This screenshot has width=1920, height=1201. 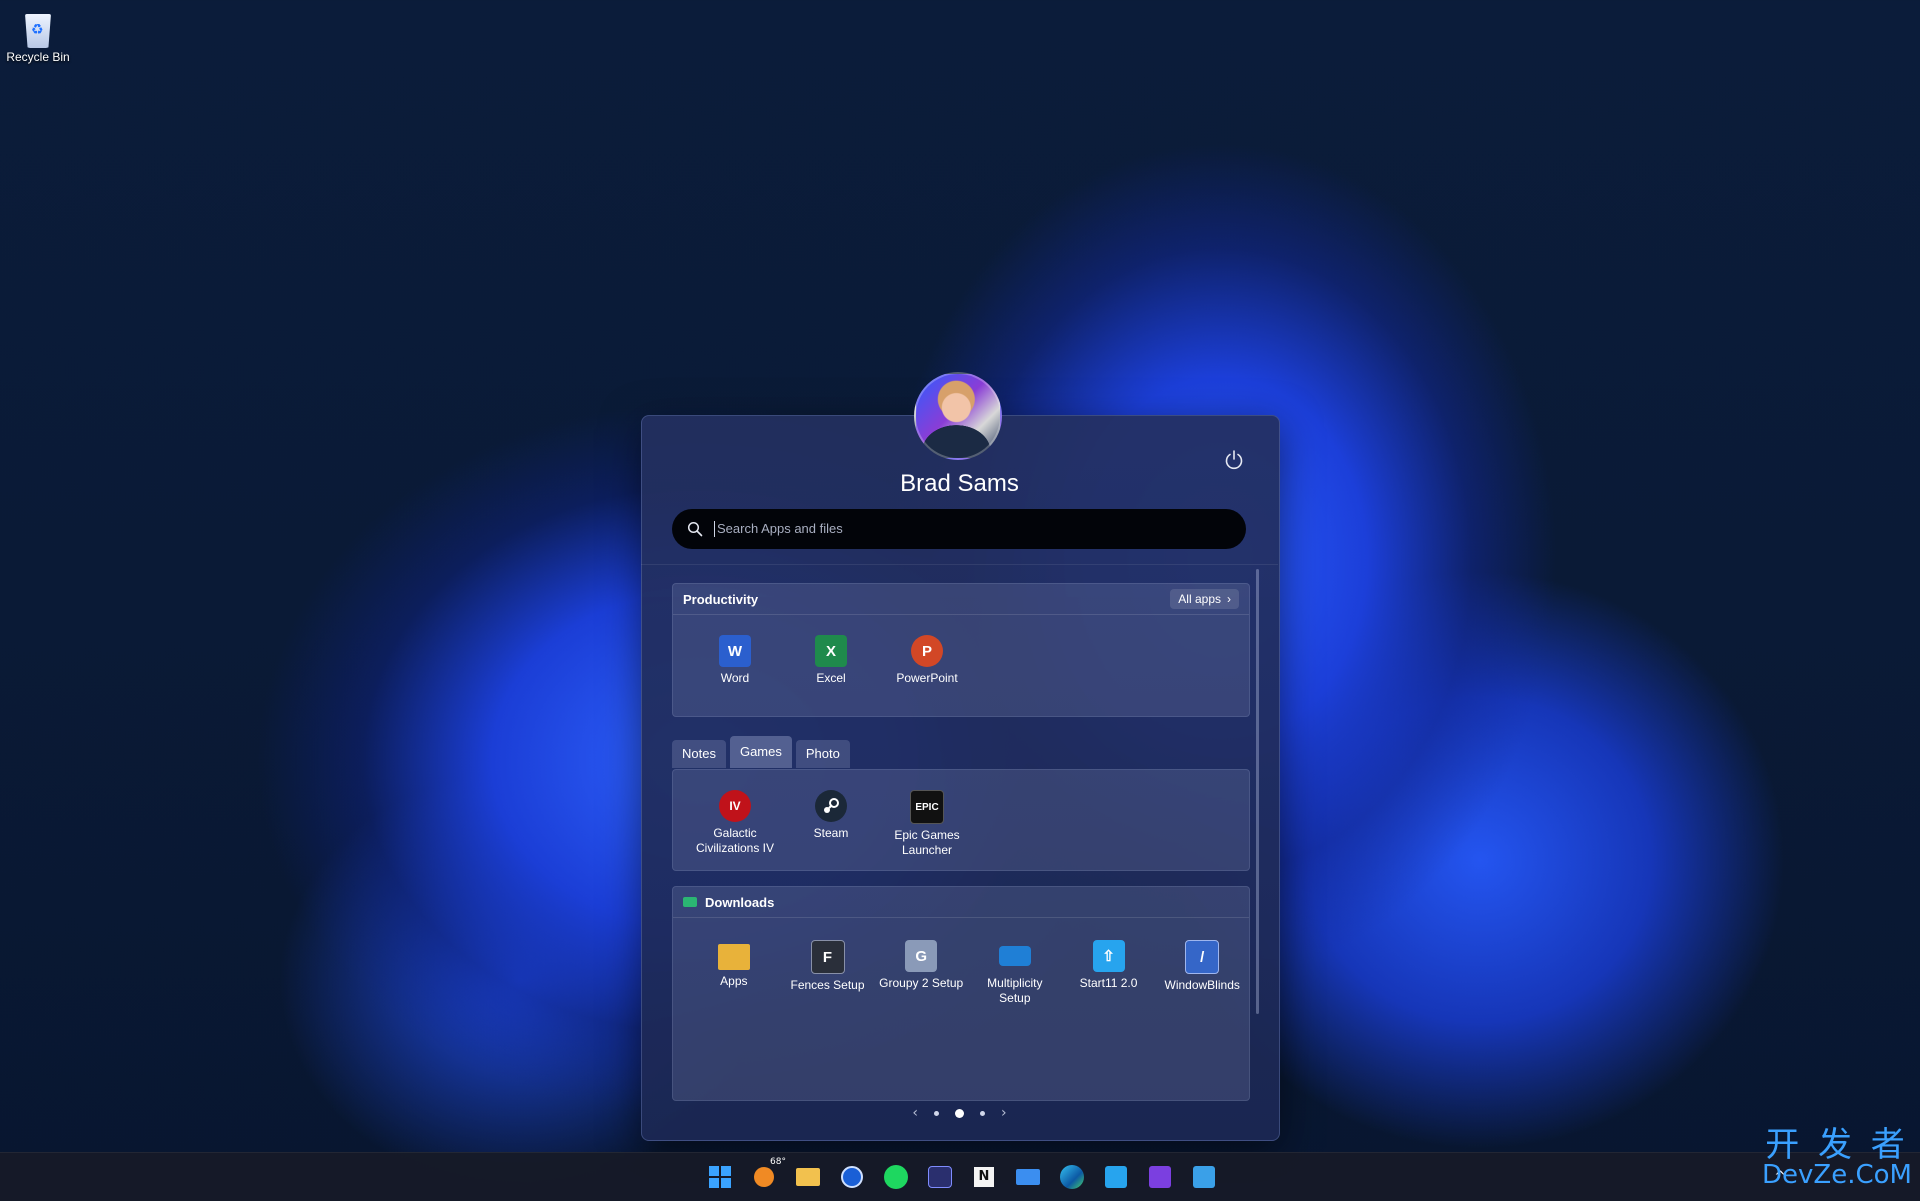 What do you see at coordinates (735, 833) in the screenshot?
I see `app-label: Galactic` at bounding box center [735, 833].